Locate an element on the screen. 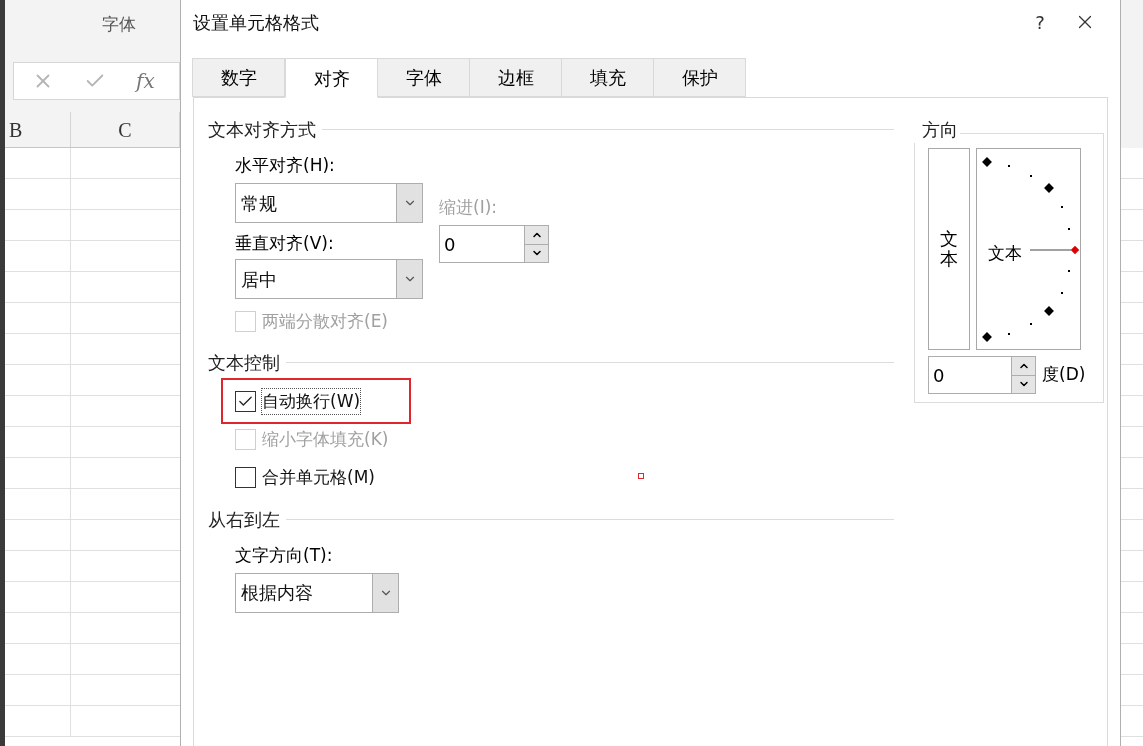 The height and width of the screenshot is (746, 1143). checkbox-label: 两端分散对齐(E) is located at coordinates (325, 321).